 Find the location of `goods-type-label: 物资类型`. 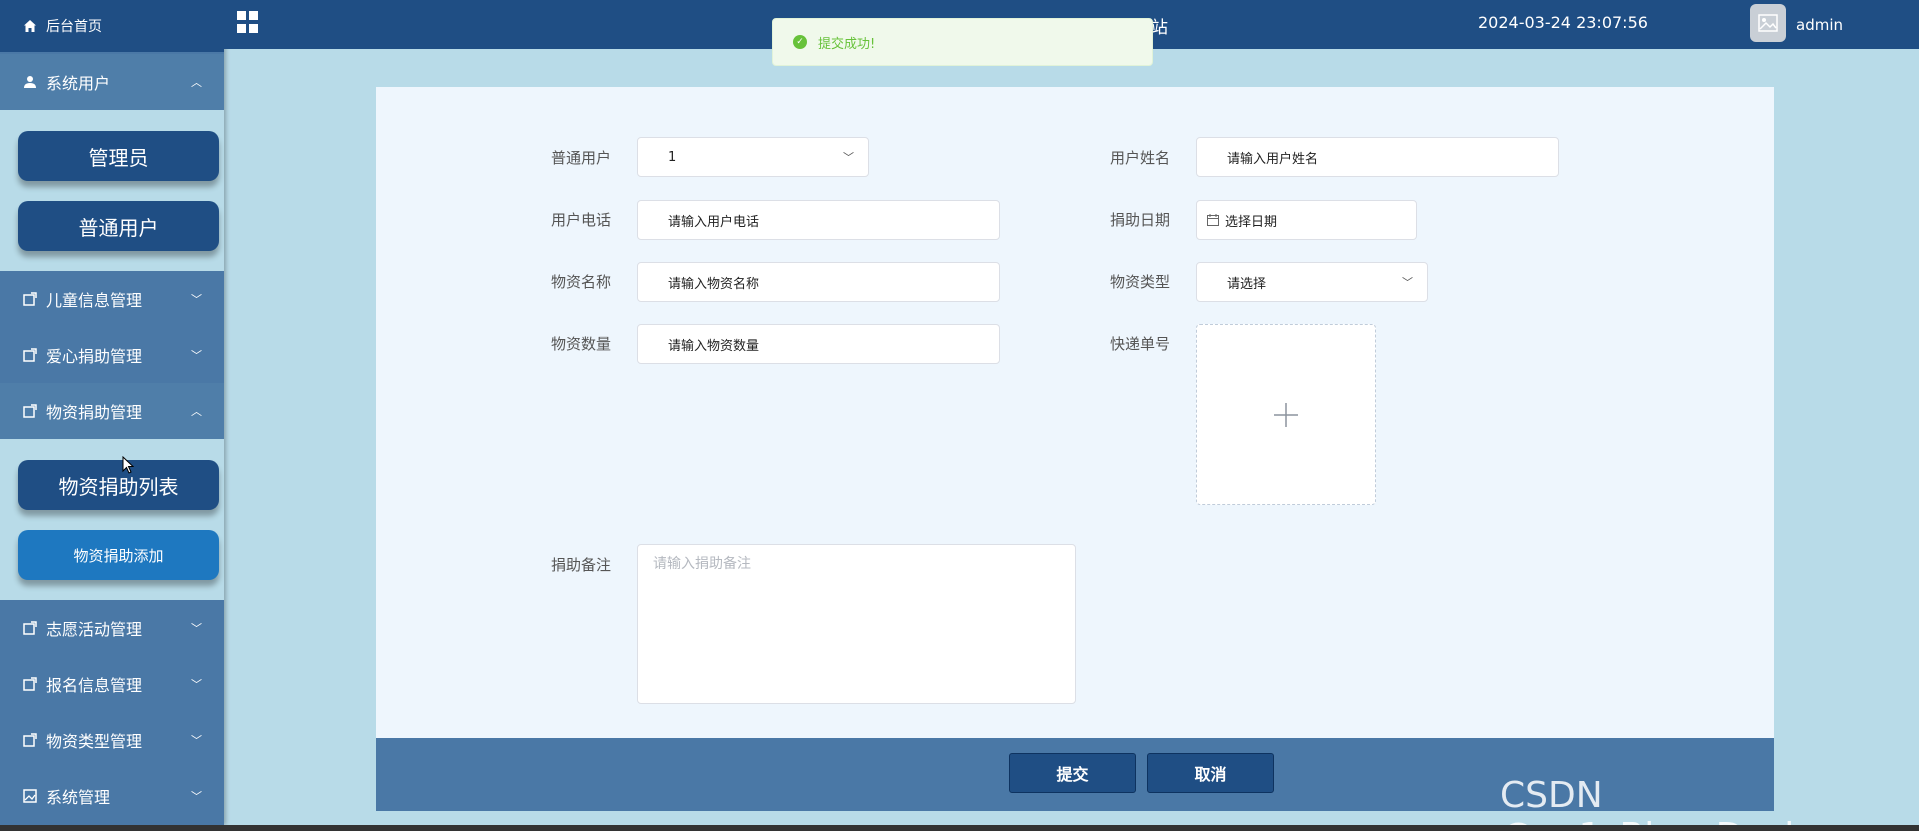

goods-type-label: 物资类型 is located at coordinates (1140, 282).